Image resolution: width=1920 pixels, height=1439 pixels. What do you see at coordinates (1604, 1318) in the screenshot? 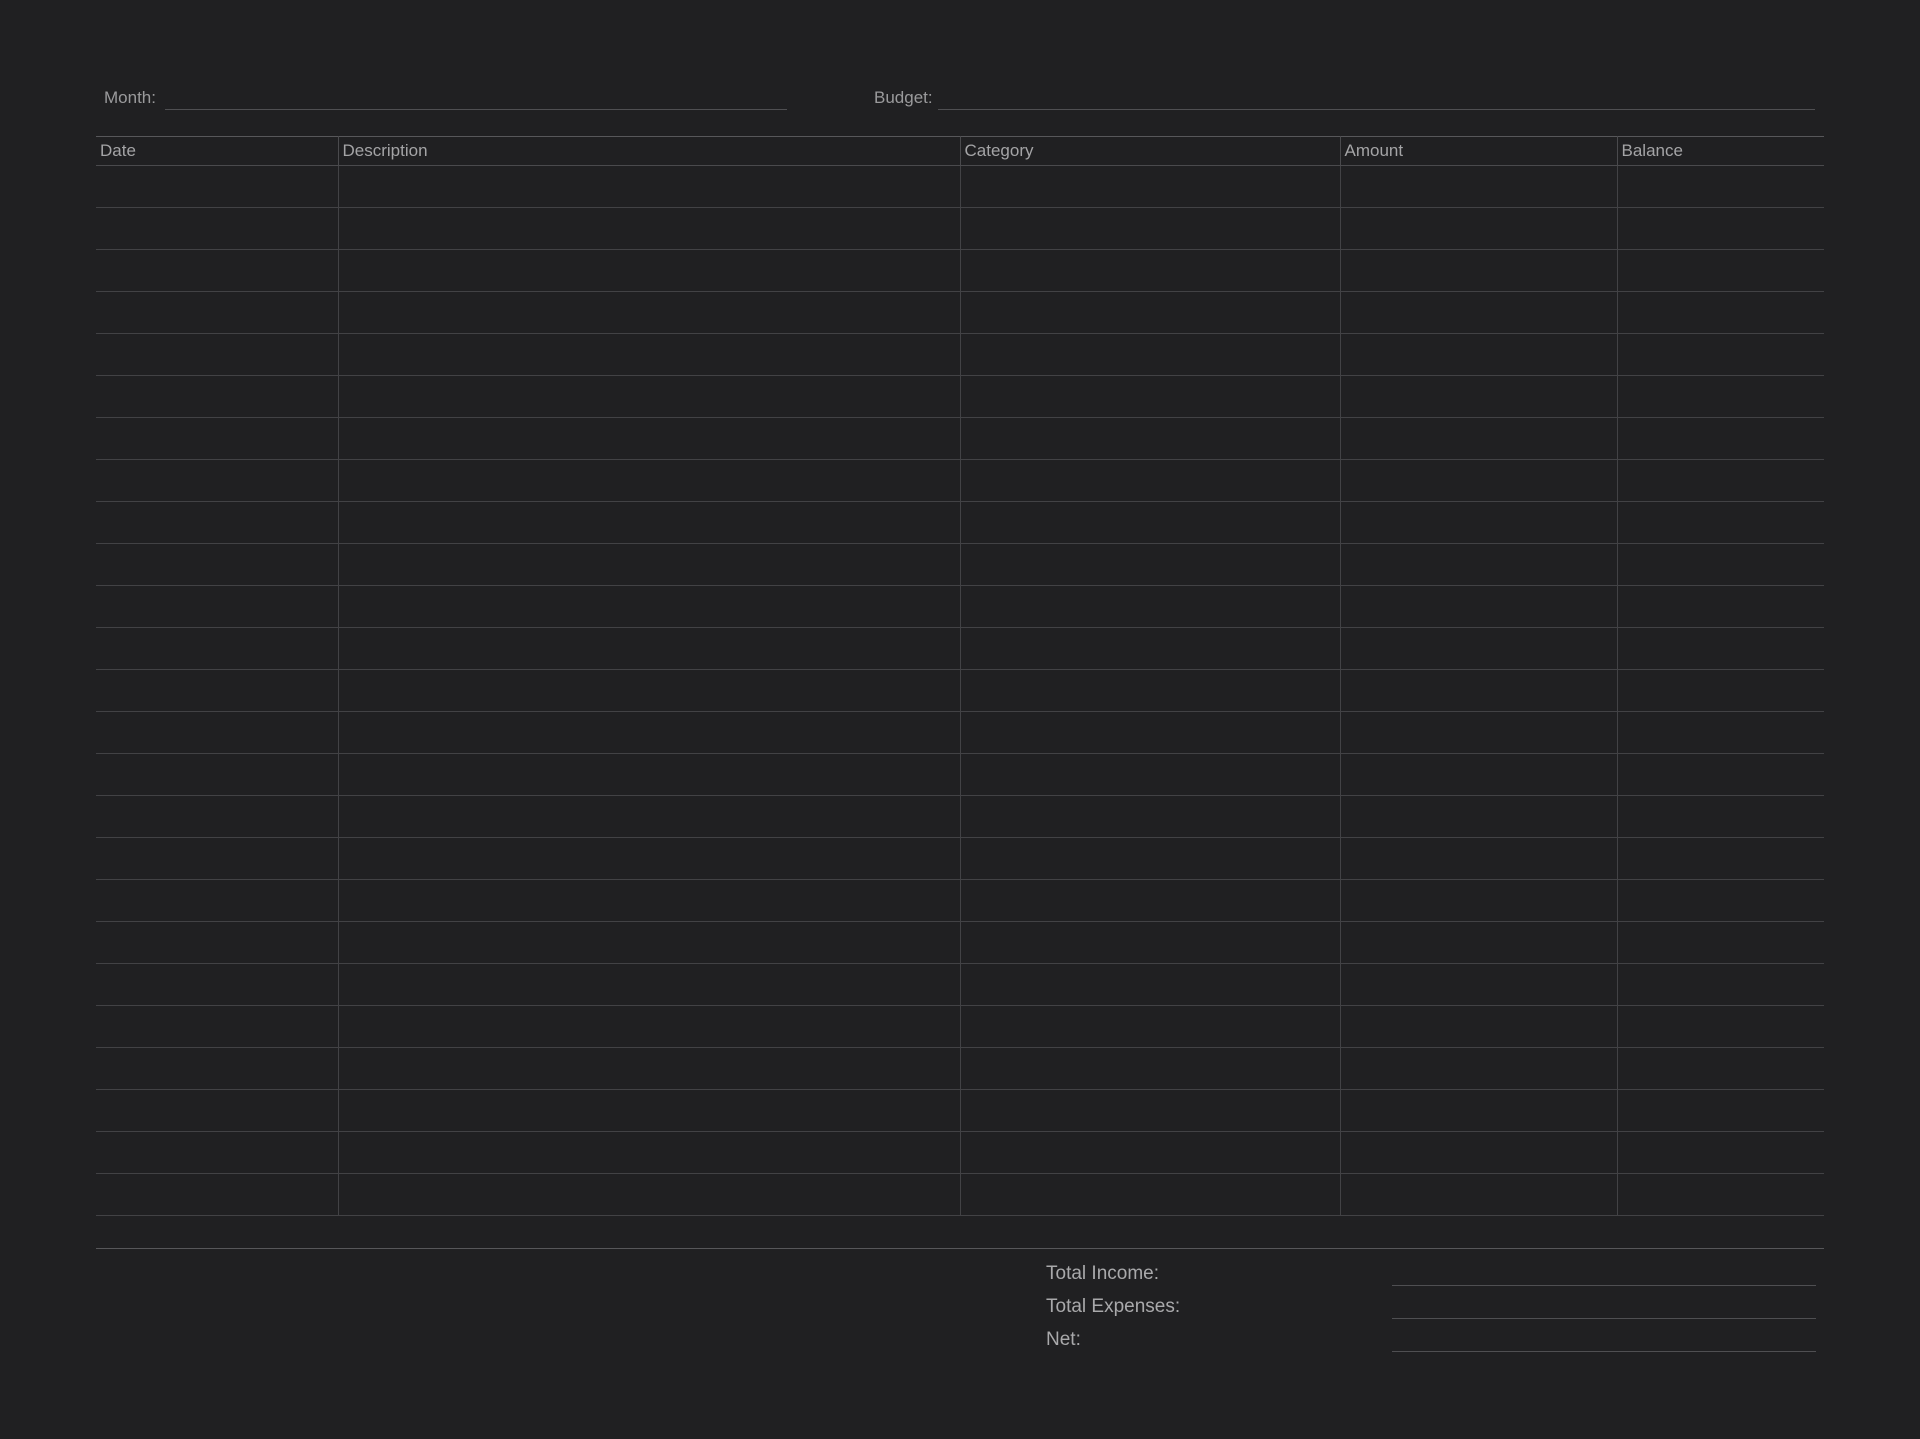
I see `total-expenses-input-line` at bounding box center [1604, 1318].